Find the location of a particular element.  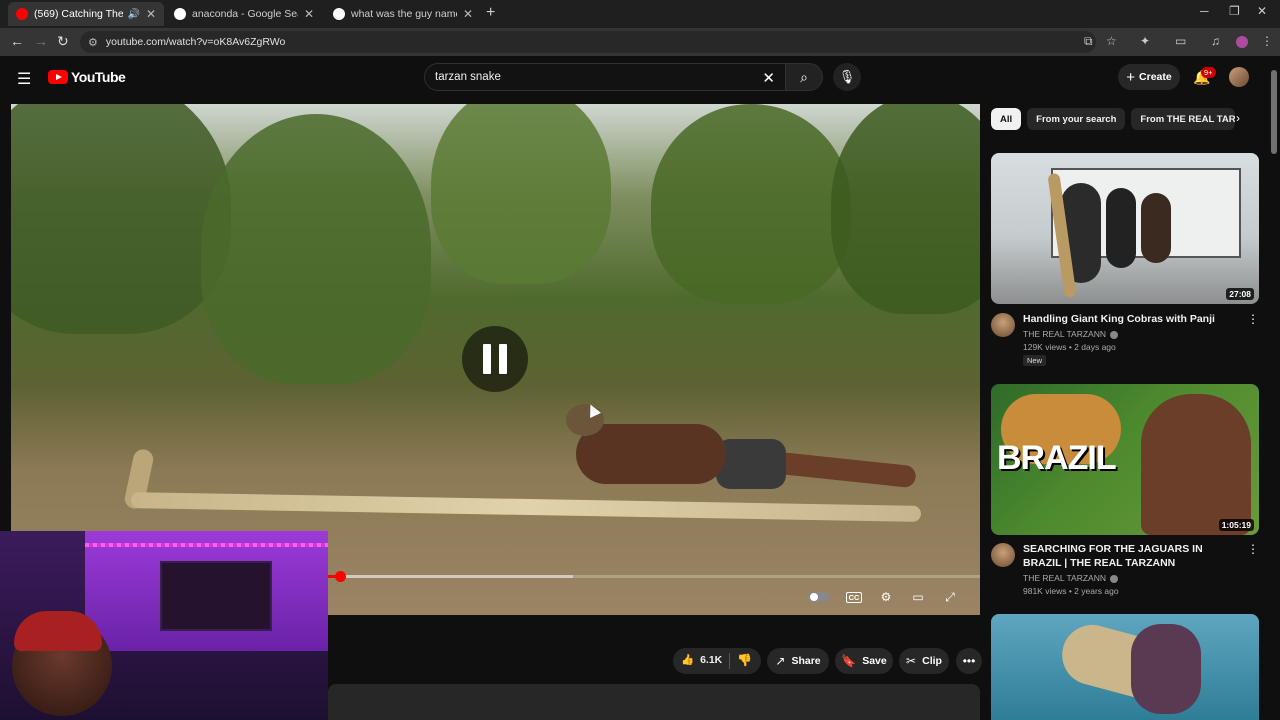

autoplay-toggle is located at coordinates (822, 597).